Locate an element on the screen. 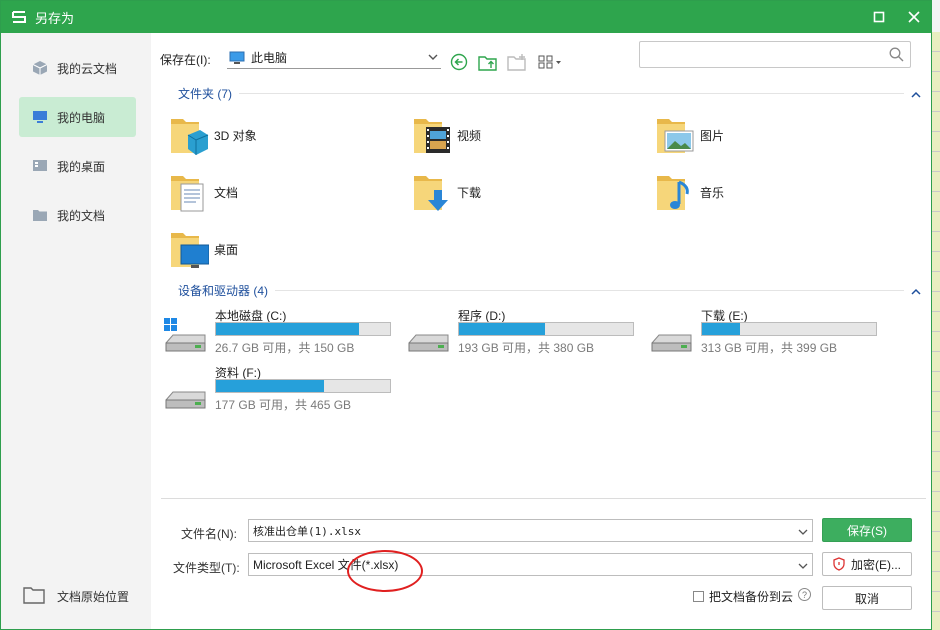 Image resolution: width=940 pixels, height=630 pixels. drive-free-space: 193 GB 可用，共 380 GB is located at coordinates (526, 348).